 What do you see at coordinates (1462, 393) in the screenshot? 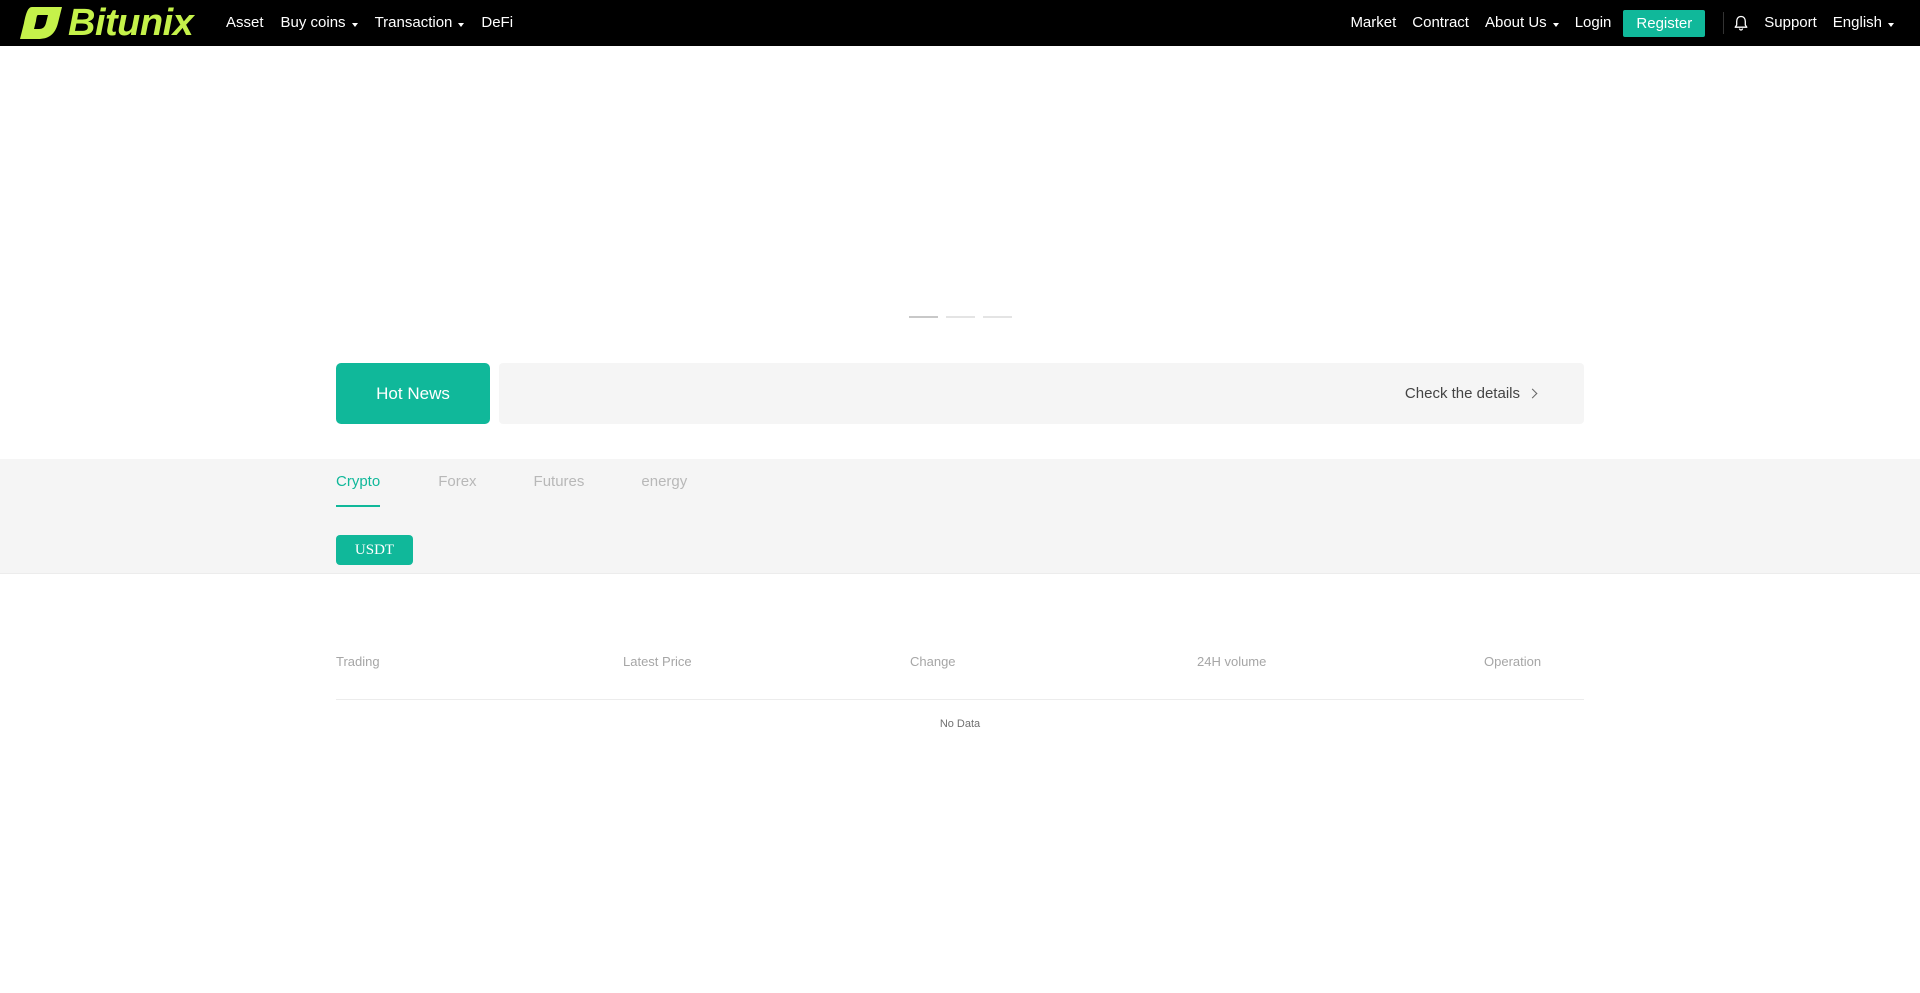
I see `check-details-label: Check the details` at bounding box center [1462, 393].